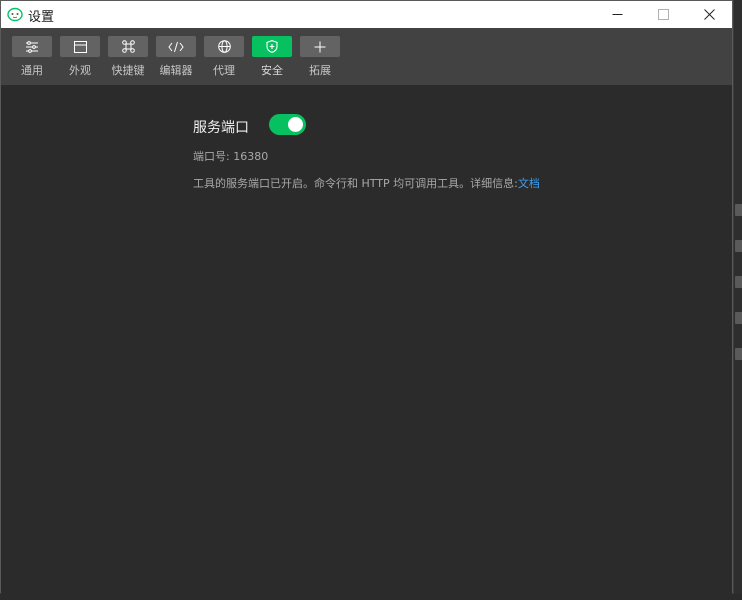 Image resolution: width=742 pixels, height=600 pixels. I want to click on port-number-row: 端口号: 16380, so click(230, 156).